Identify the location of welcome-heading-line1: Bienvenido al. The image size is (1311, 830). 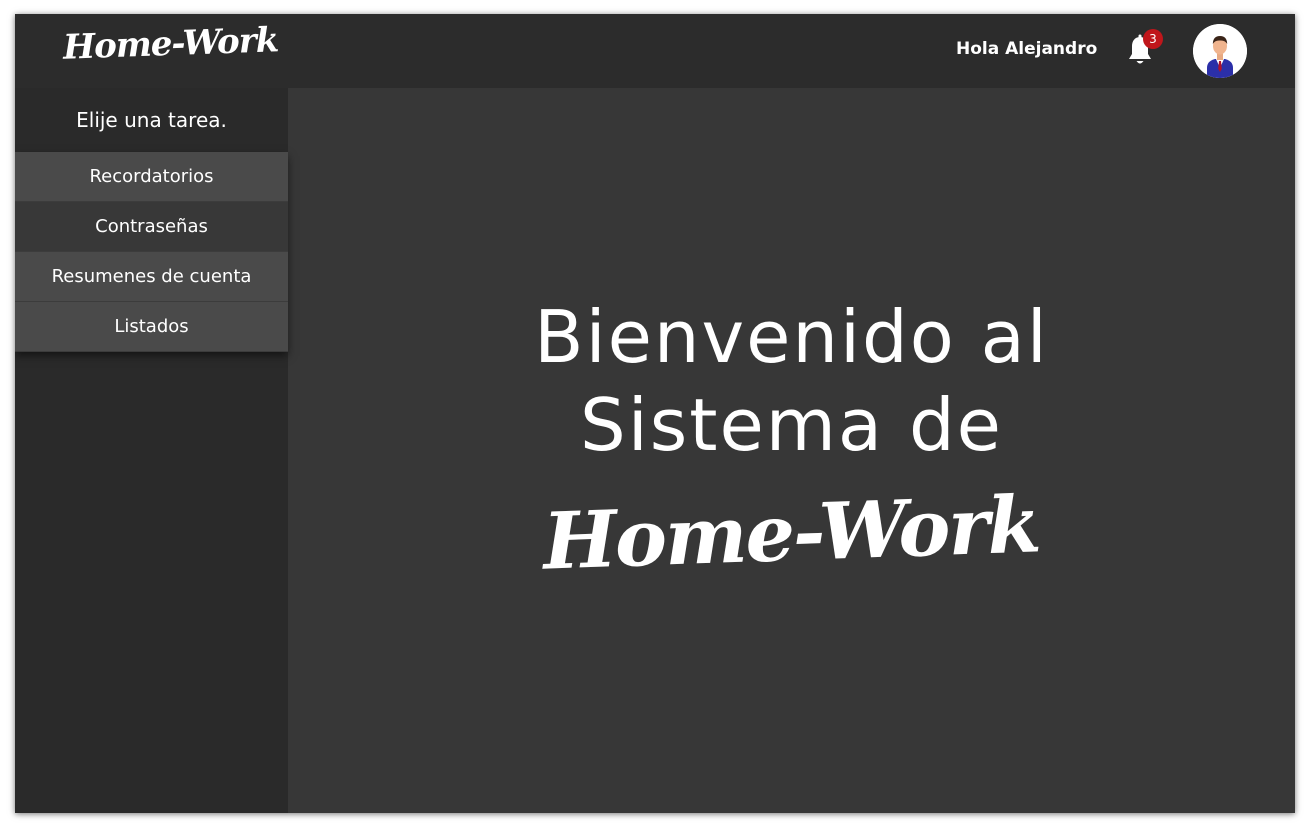
(791, 337).